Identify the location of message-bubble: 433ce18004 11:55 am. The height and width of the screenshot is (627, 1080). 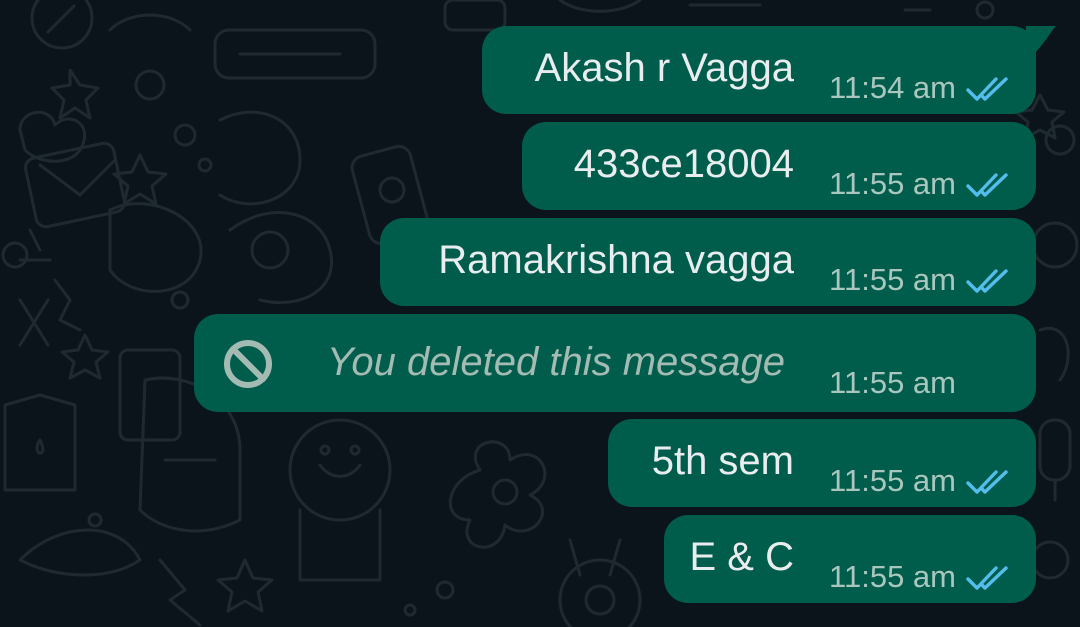
(779, 166).